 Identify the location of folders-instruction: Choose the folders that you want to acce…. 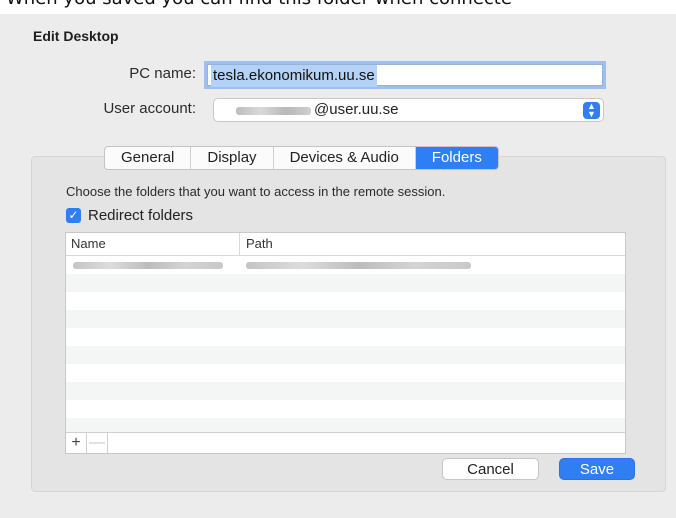
(256, 191).